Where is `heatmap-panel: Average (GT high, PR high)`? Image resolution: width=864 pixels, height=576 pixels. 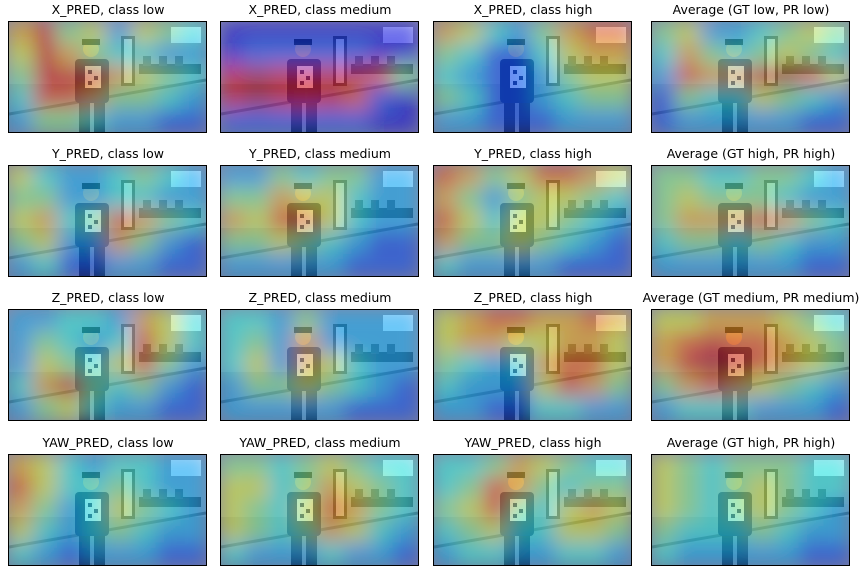
heatmap-panel: Average (GT high, PR high) is located at coordinates (751, 500).